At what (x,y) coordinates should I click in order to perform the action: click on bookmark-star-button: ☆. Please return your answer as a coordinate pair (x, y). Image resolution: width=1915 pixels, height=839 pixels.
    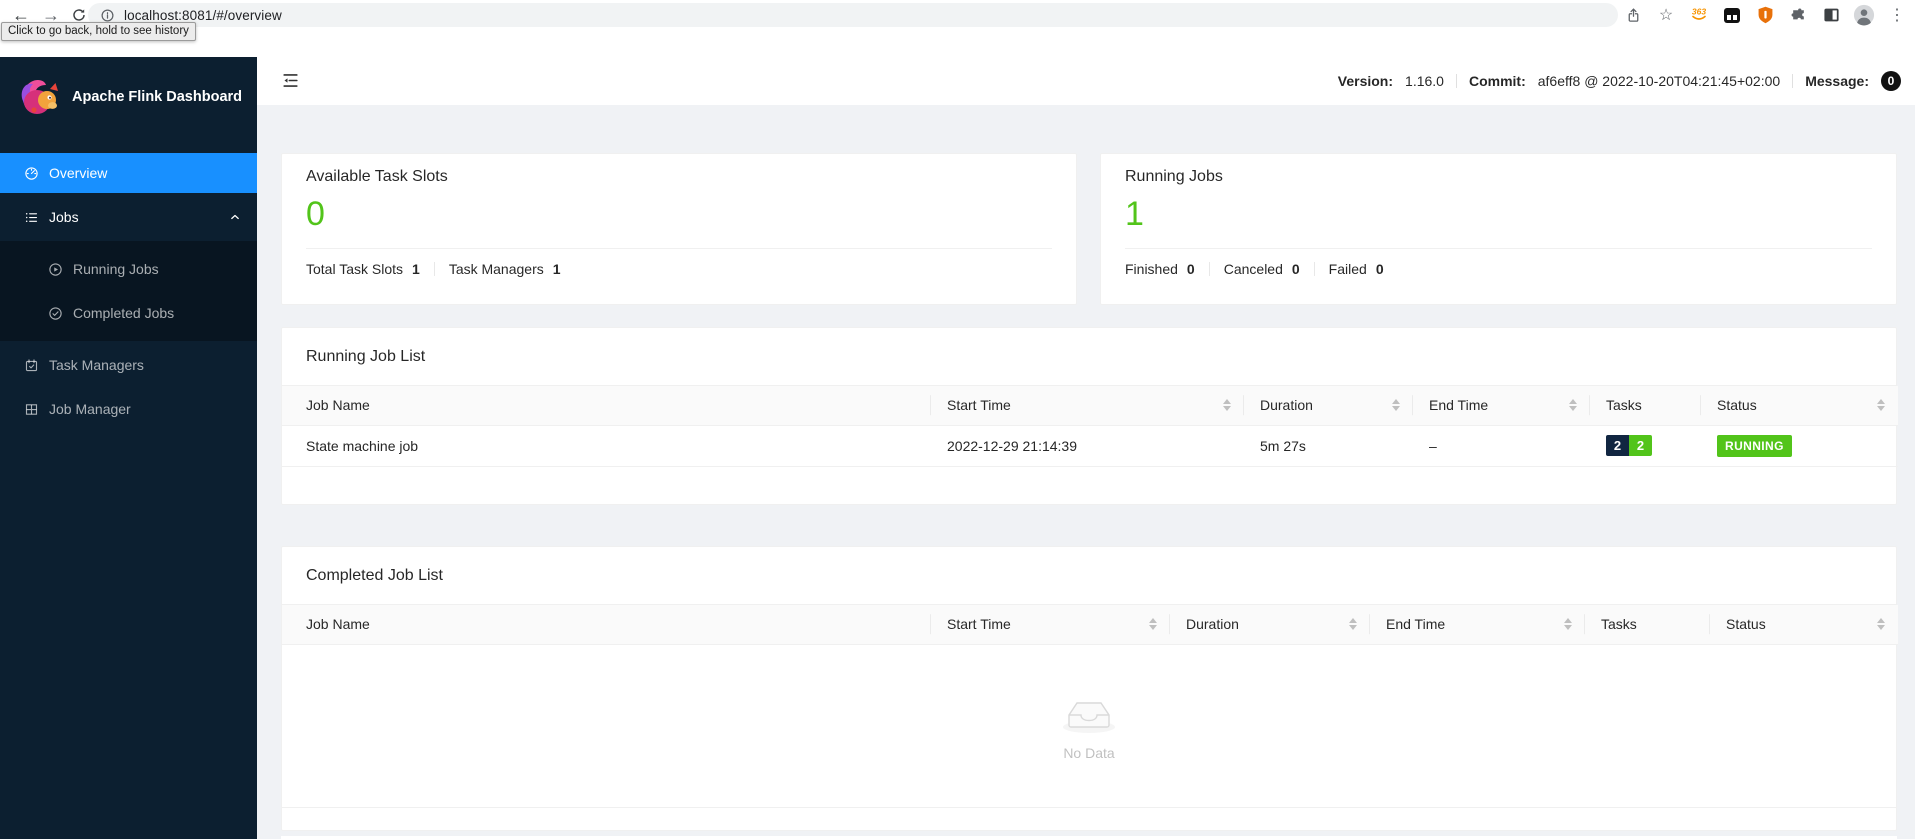
    Looking at the image, I should click on (1666, 15).